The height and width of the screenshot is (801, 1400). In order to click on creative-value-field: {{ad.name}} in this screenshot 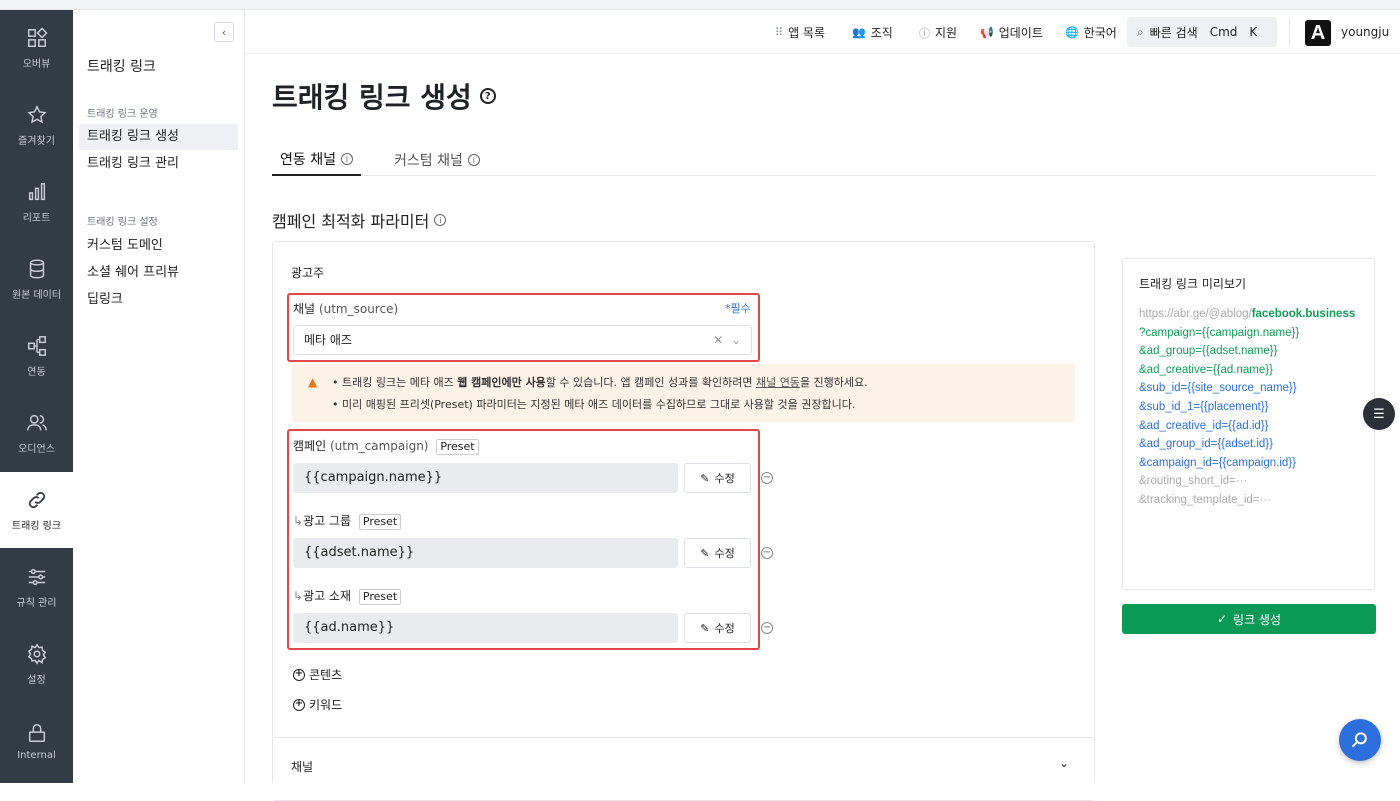, I will do `click(485, 628)`.